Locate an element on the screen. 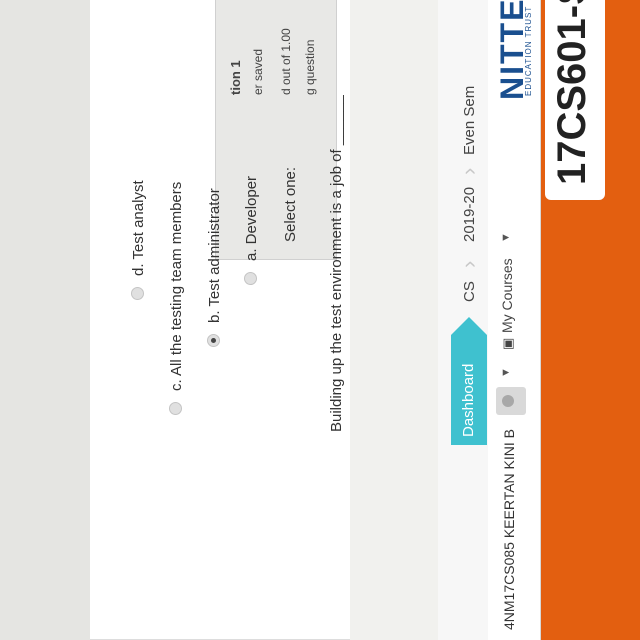 The image size is (640, 640). course-title: 17CS601-Sof is located at coordinates (572, 92).